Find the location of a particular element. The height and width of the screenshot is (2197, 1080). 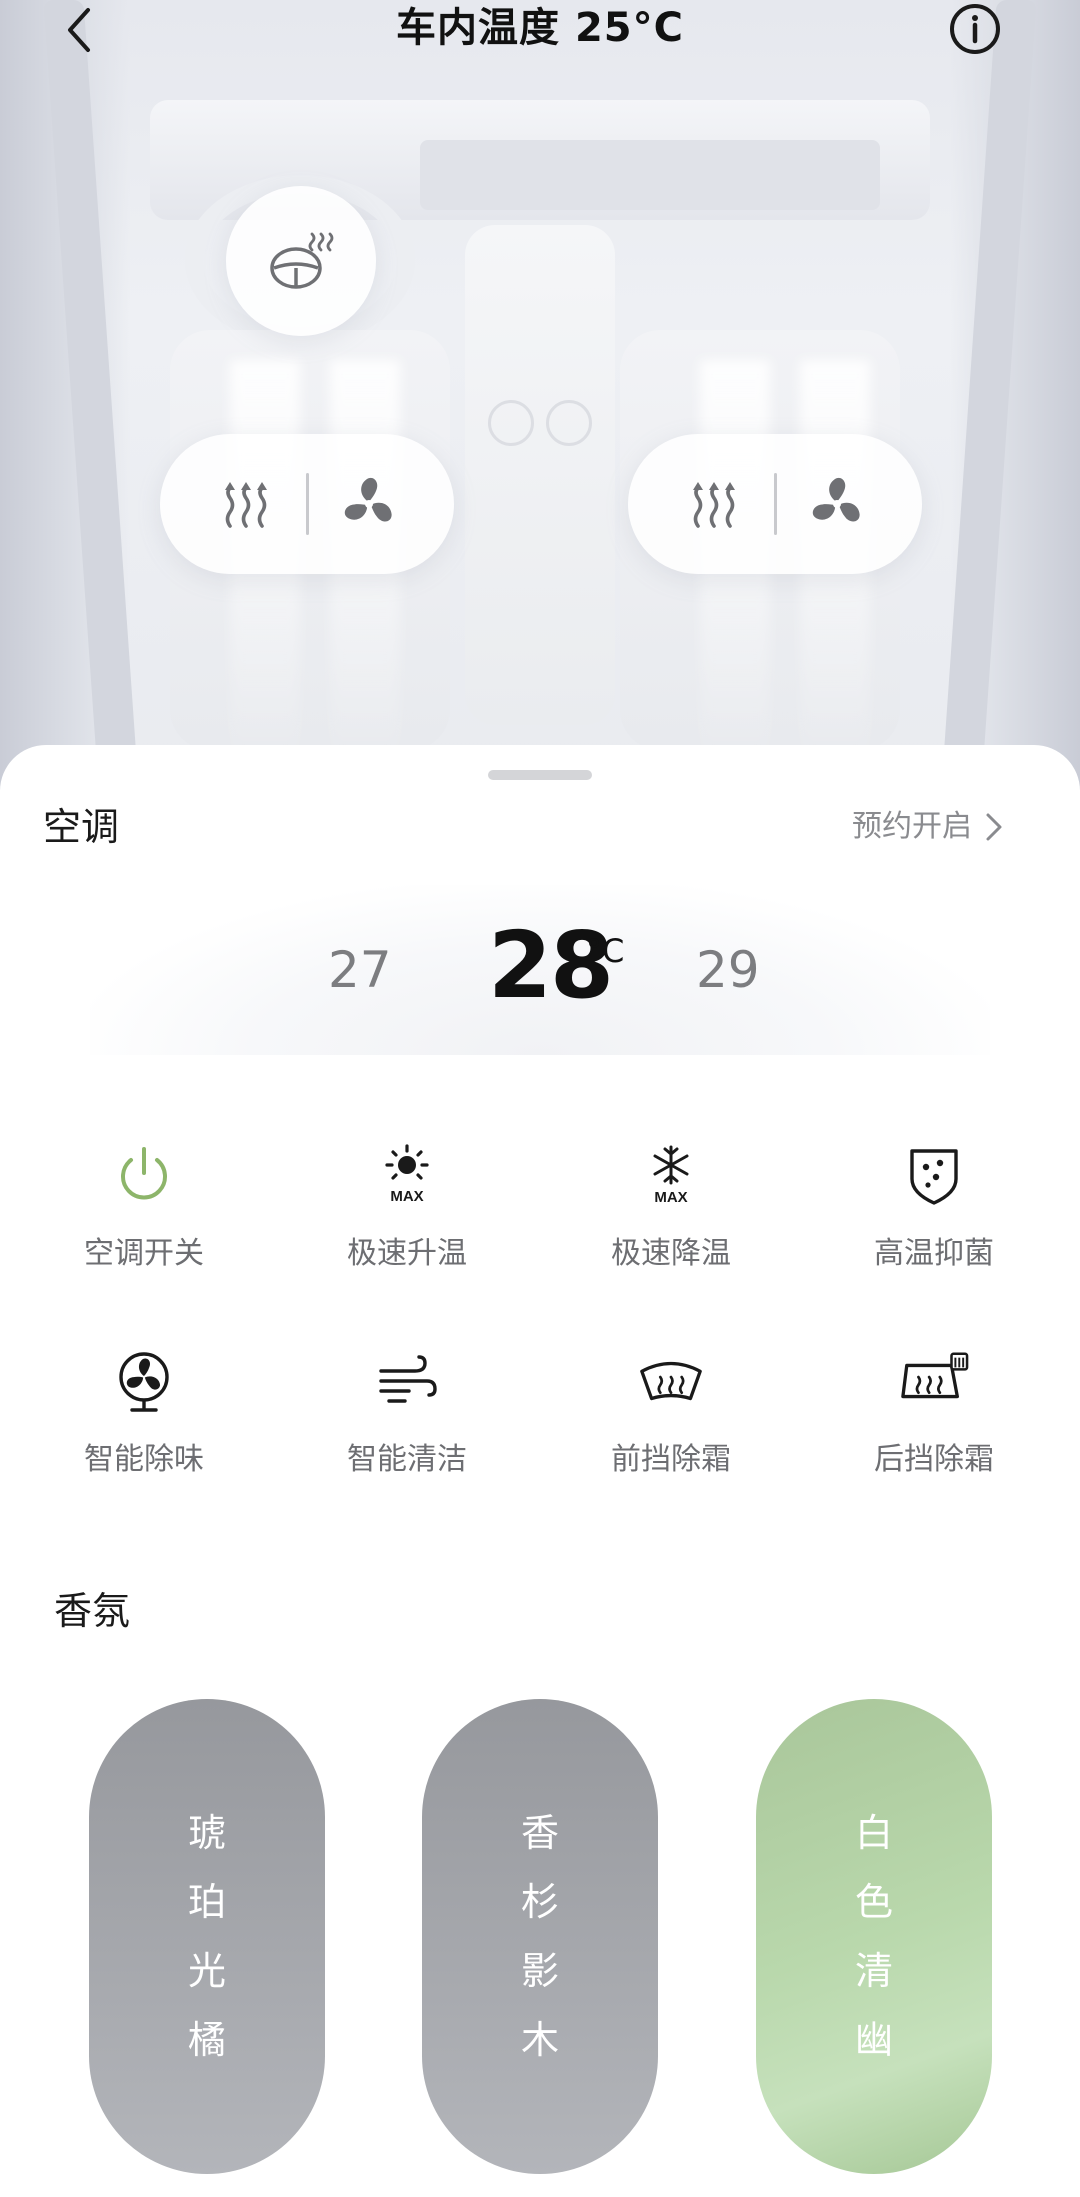

front-defrost-icon is located at coordinates (671, 1381).